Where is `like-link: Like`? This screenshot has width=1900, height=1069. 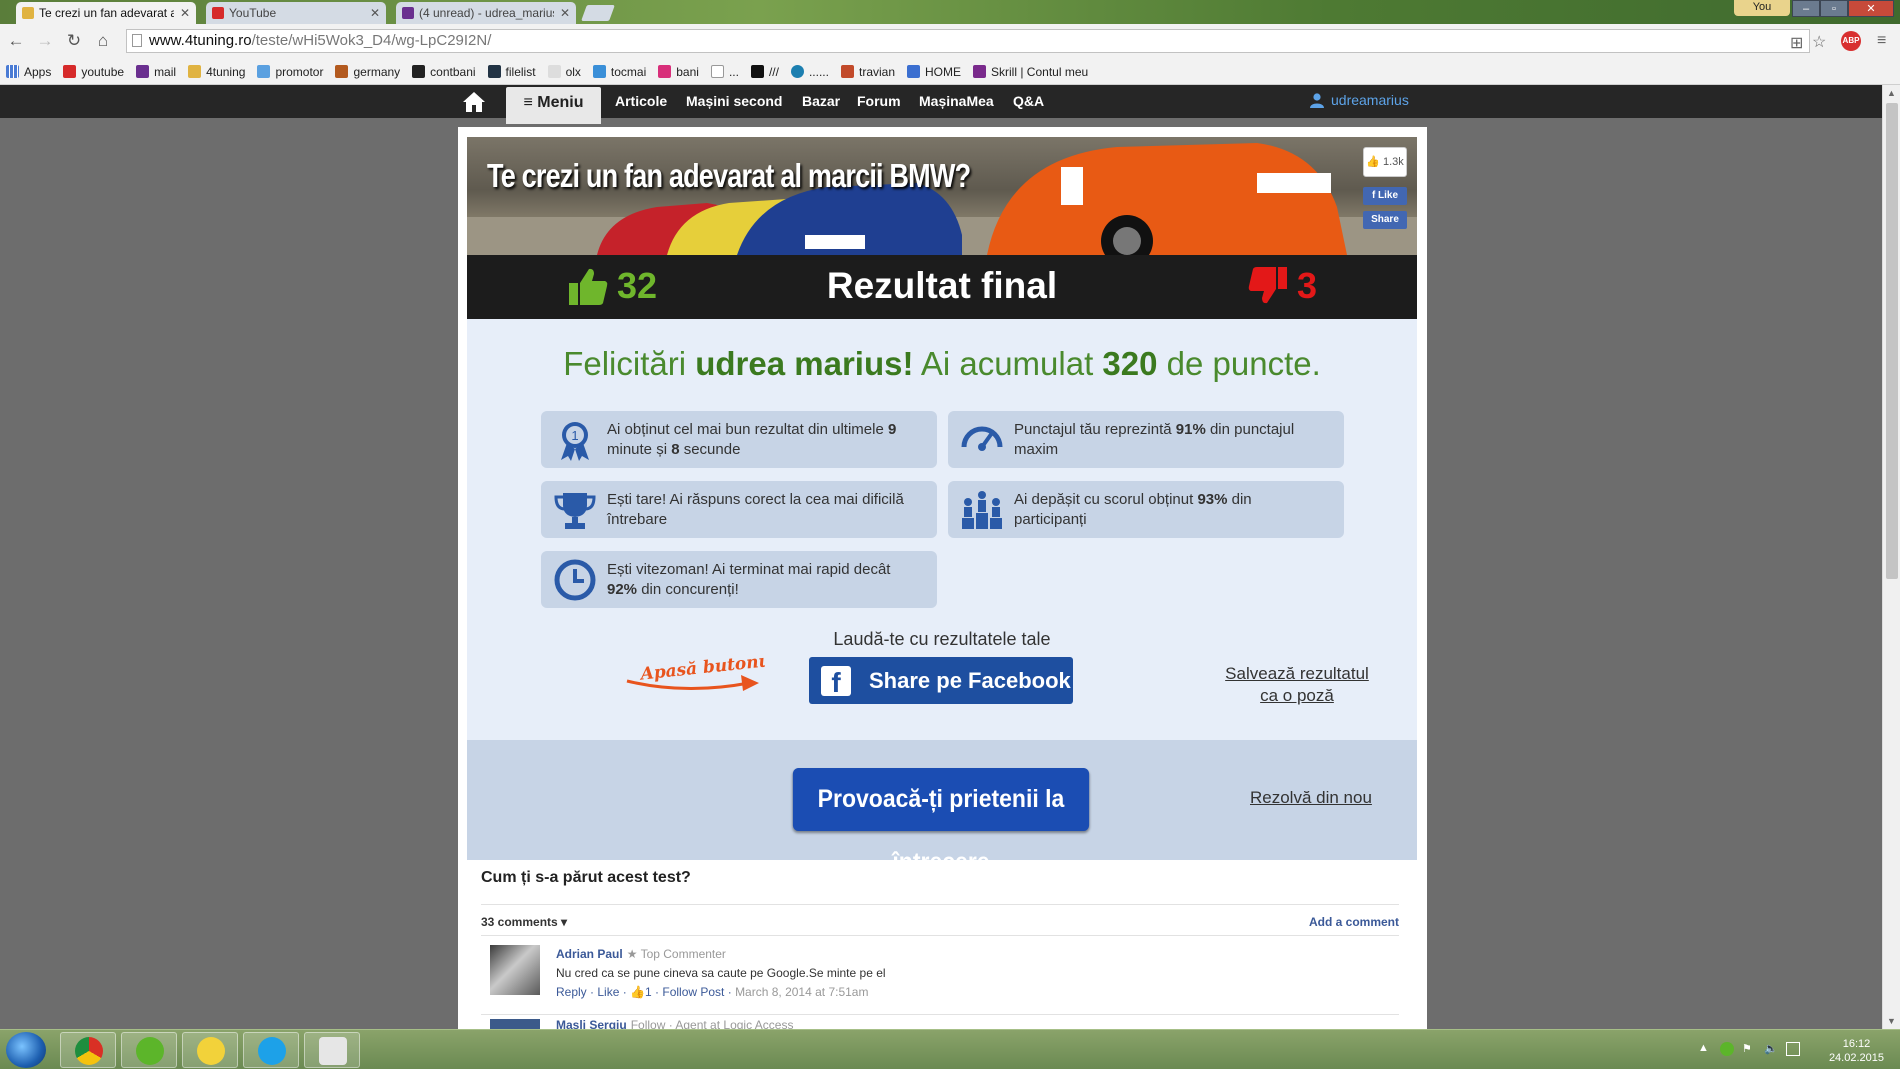 like-link: Like is located at coordinates (608, 992).